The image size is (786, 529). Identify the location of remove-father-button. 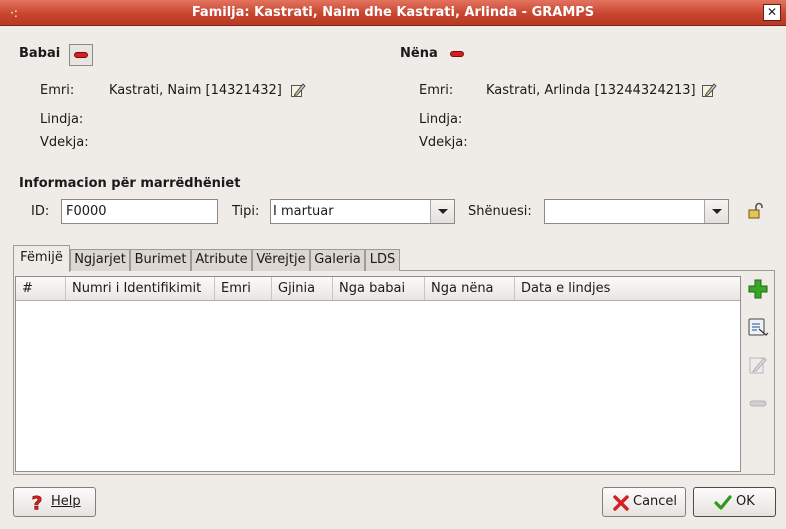
(81, 55).